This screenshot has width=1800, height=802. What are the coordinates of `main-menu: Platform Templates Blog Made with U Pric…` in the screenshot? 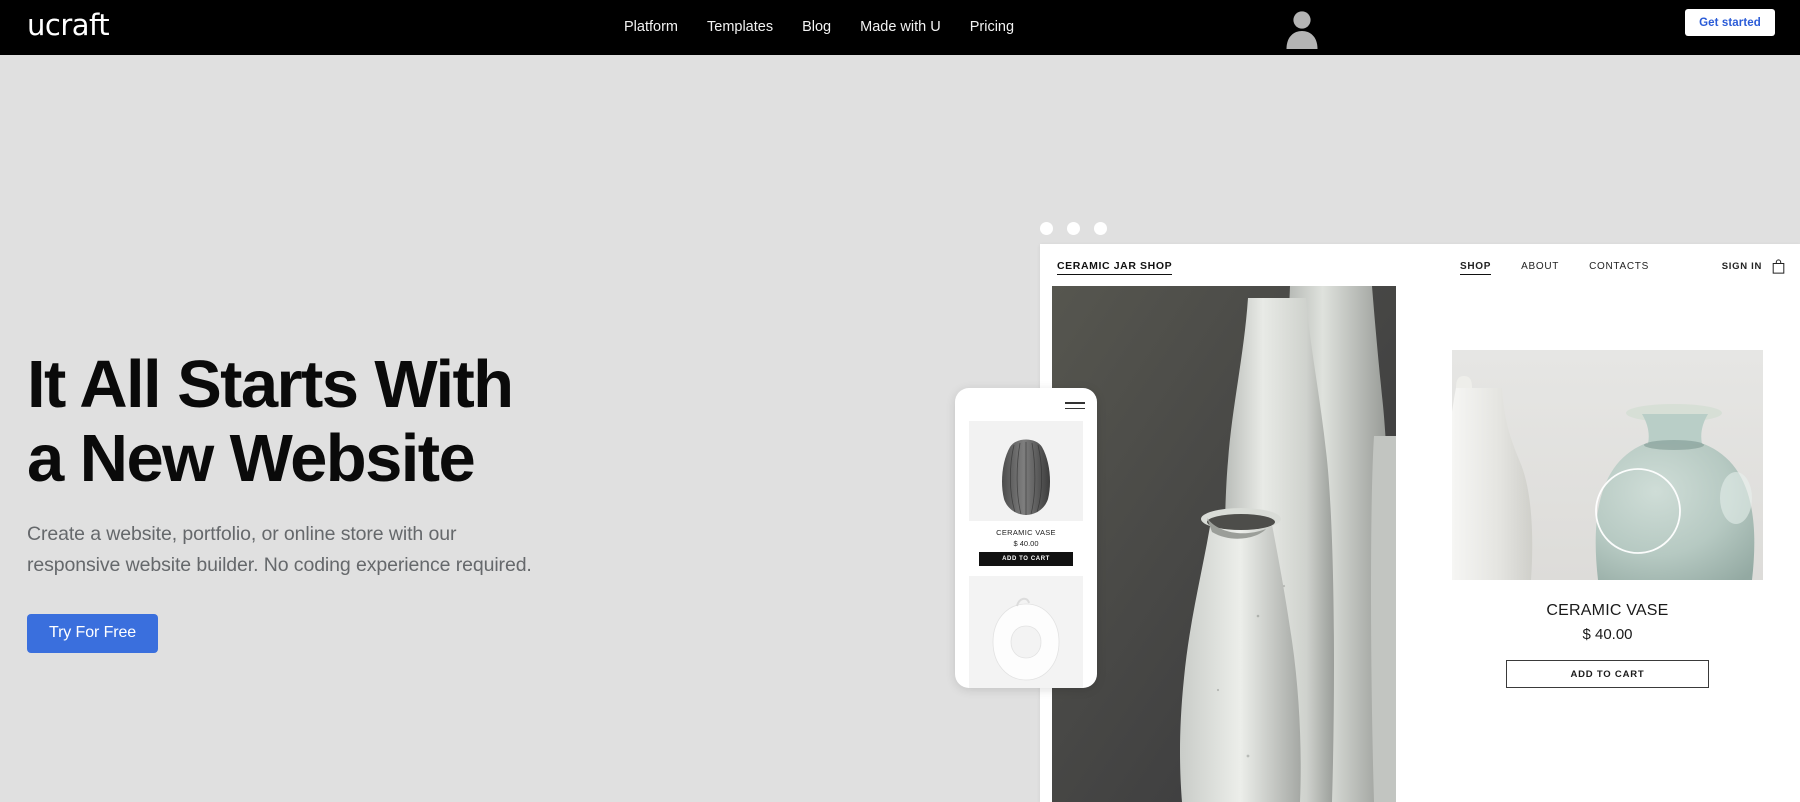 It's located at (819, 27).